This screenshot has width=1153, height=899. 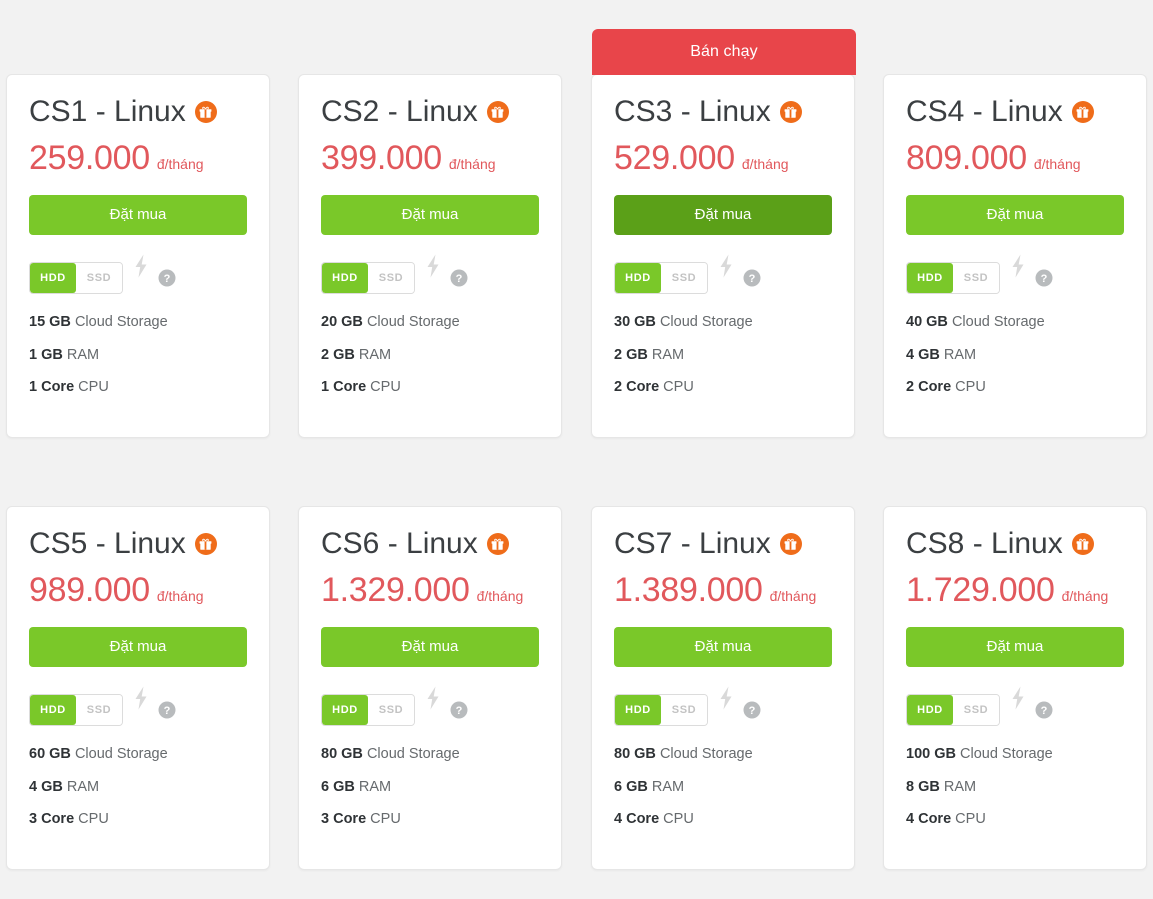 What do you see at coordinates (1015, 158) in the screenshot?
I see `plan-price: 809.000 đ/tháng` at bounding box center [1015, 158].